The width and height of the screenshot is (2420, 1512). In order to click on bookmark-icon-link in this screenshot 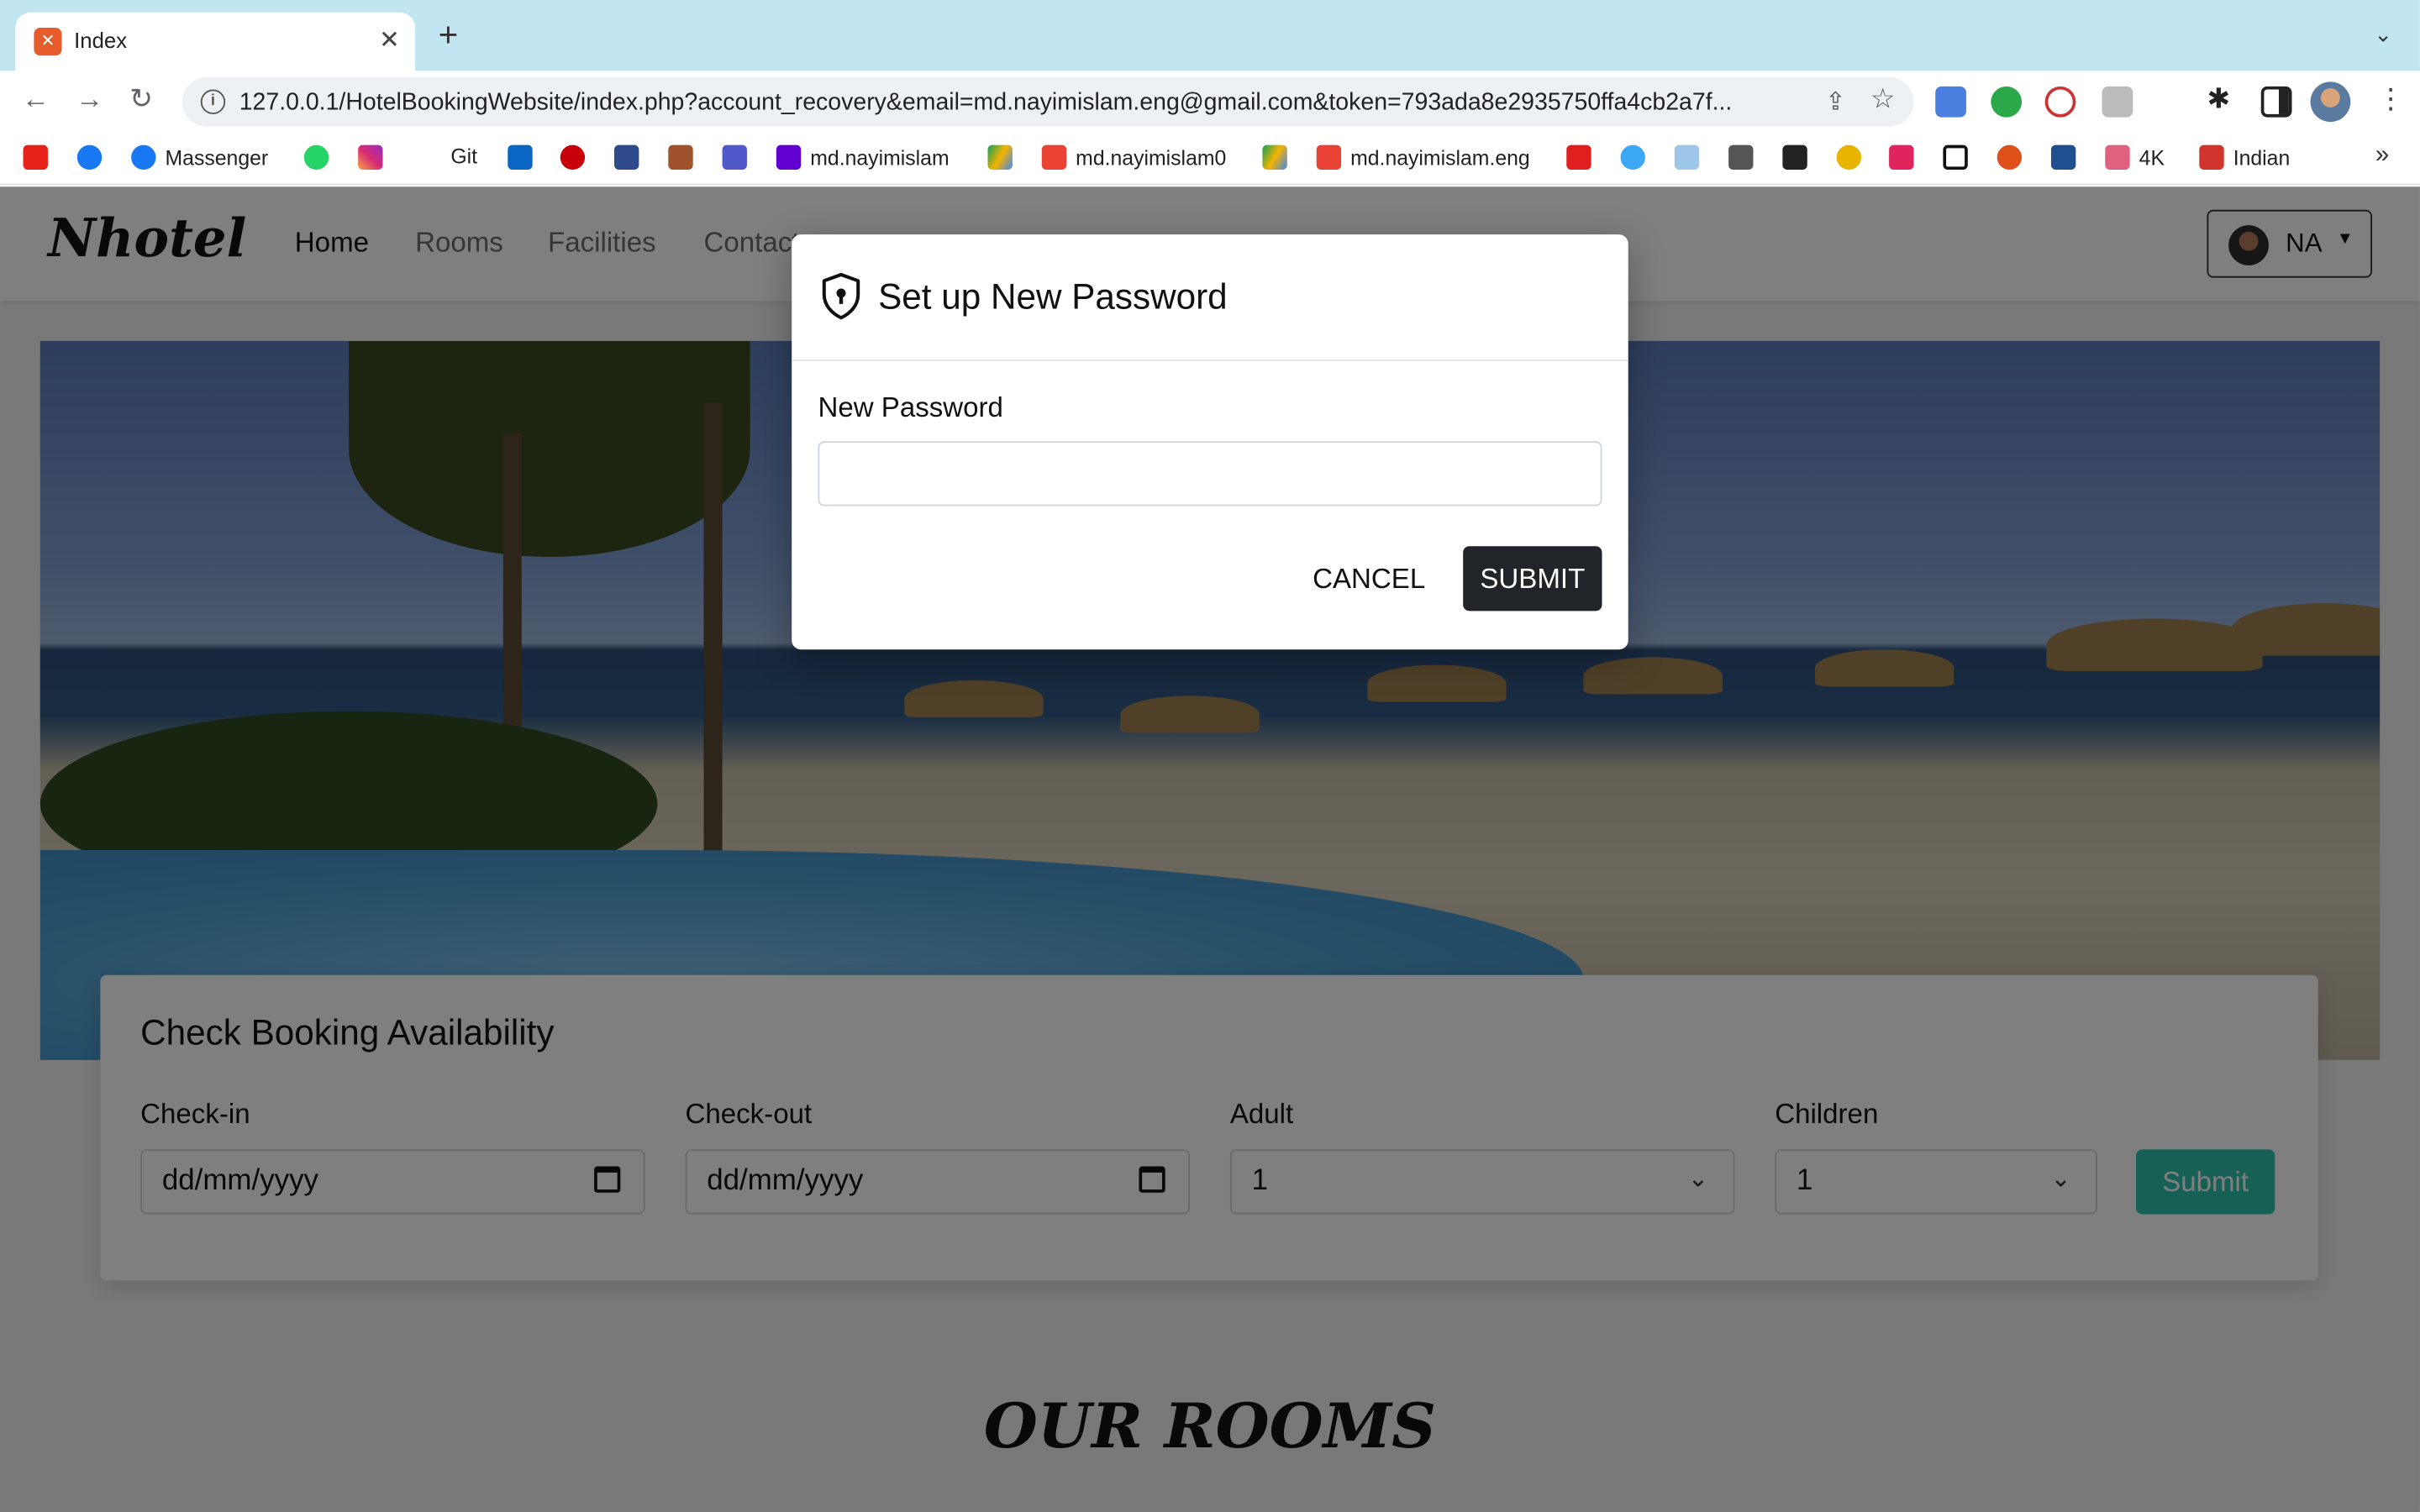, I will do `click(631, 158)`.